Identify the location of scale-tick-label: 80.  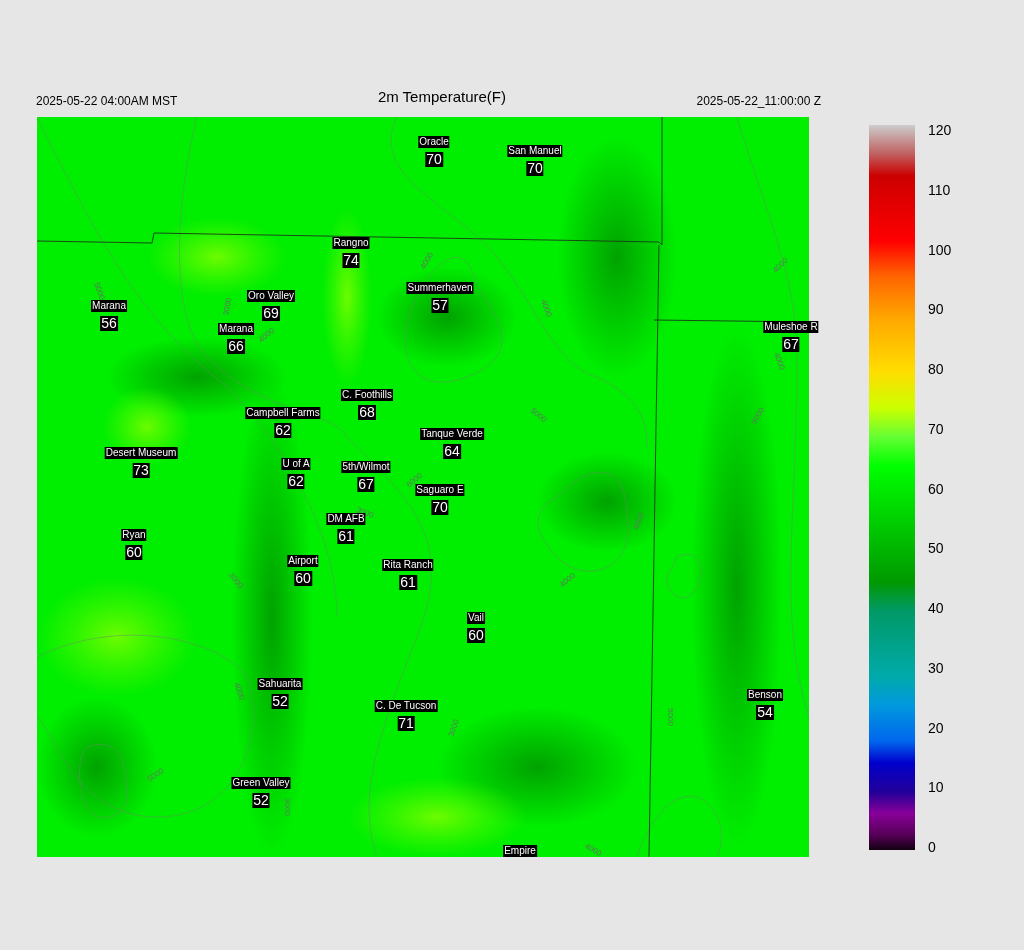
(936, 369).